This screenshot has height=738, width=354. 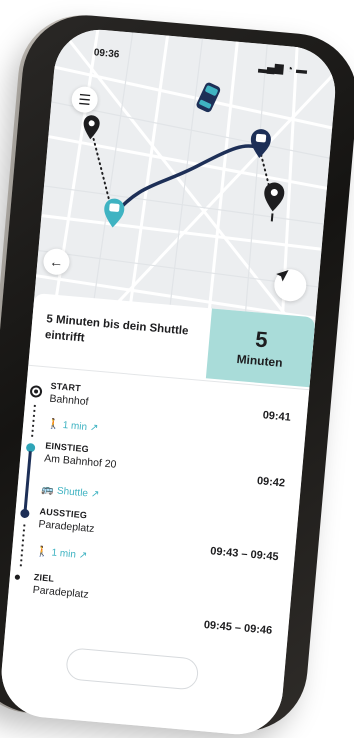 What do you see at coordinates (68, 400) in the screenshot?
I see `start-place: Bahnhof` at bounding box center [68, 400].